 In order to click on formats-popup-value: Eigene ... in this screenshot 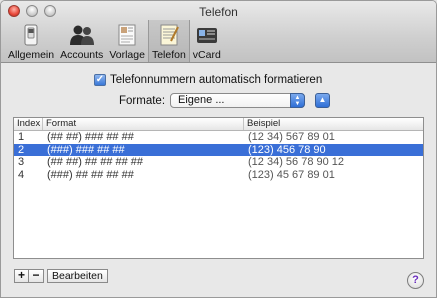, I will do `click(201, 100)`.